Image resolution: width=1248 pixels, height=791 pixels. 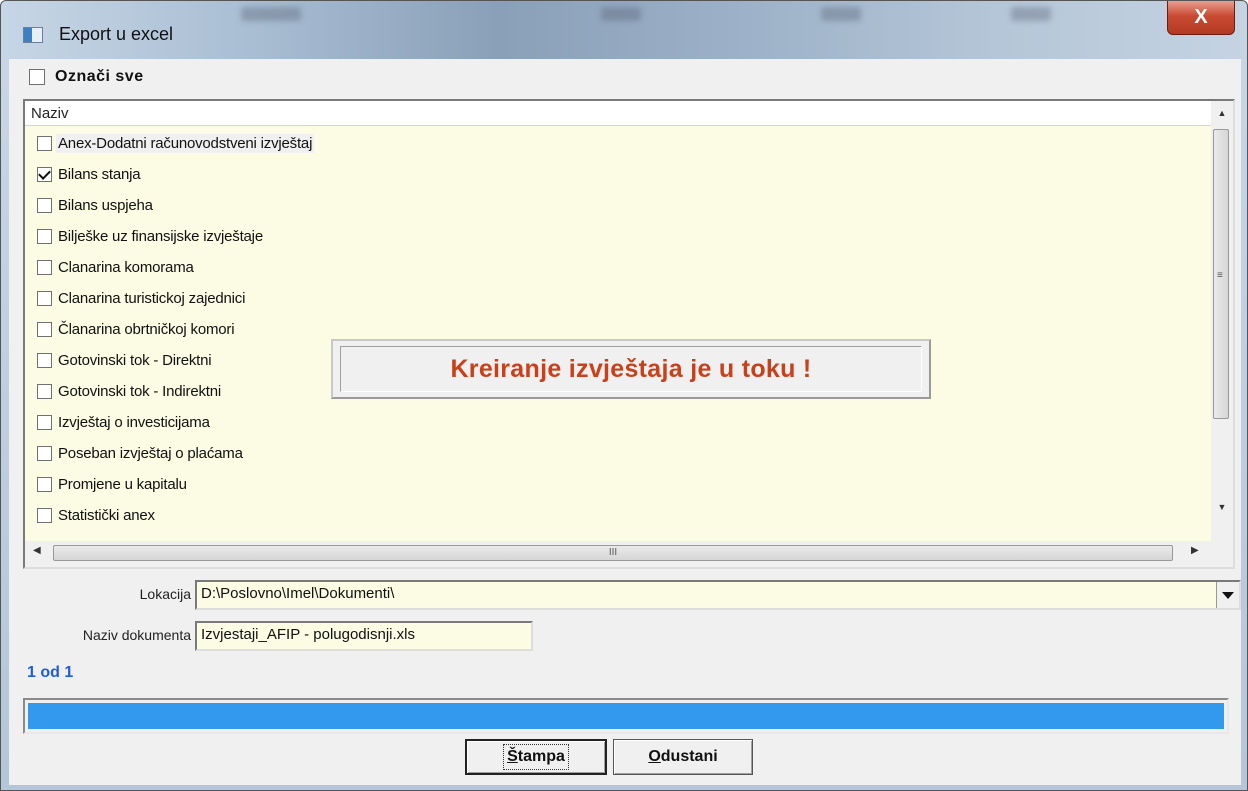 I want to click on vertical-scrollbar: ▲ ≡ ▼, so click(x=1222, y=321).